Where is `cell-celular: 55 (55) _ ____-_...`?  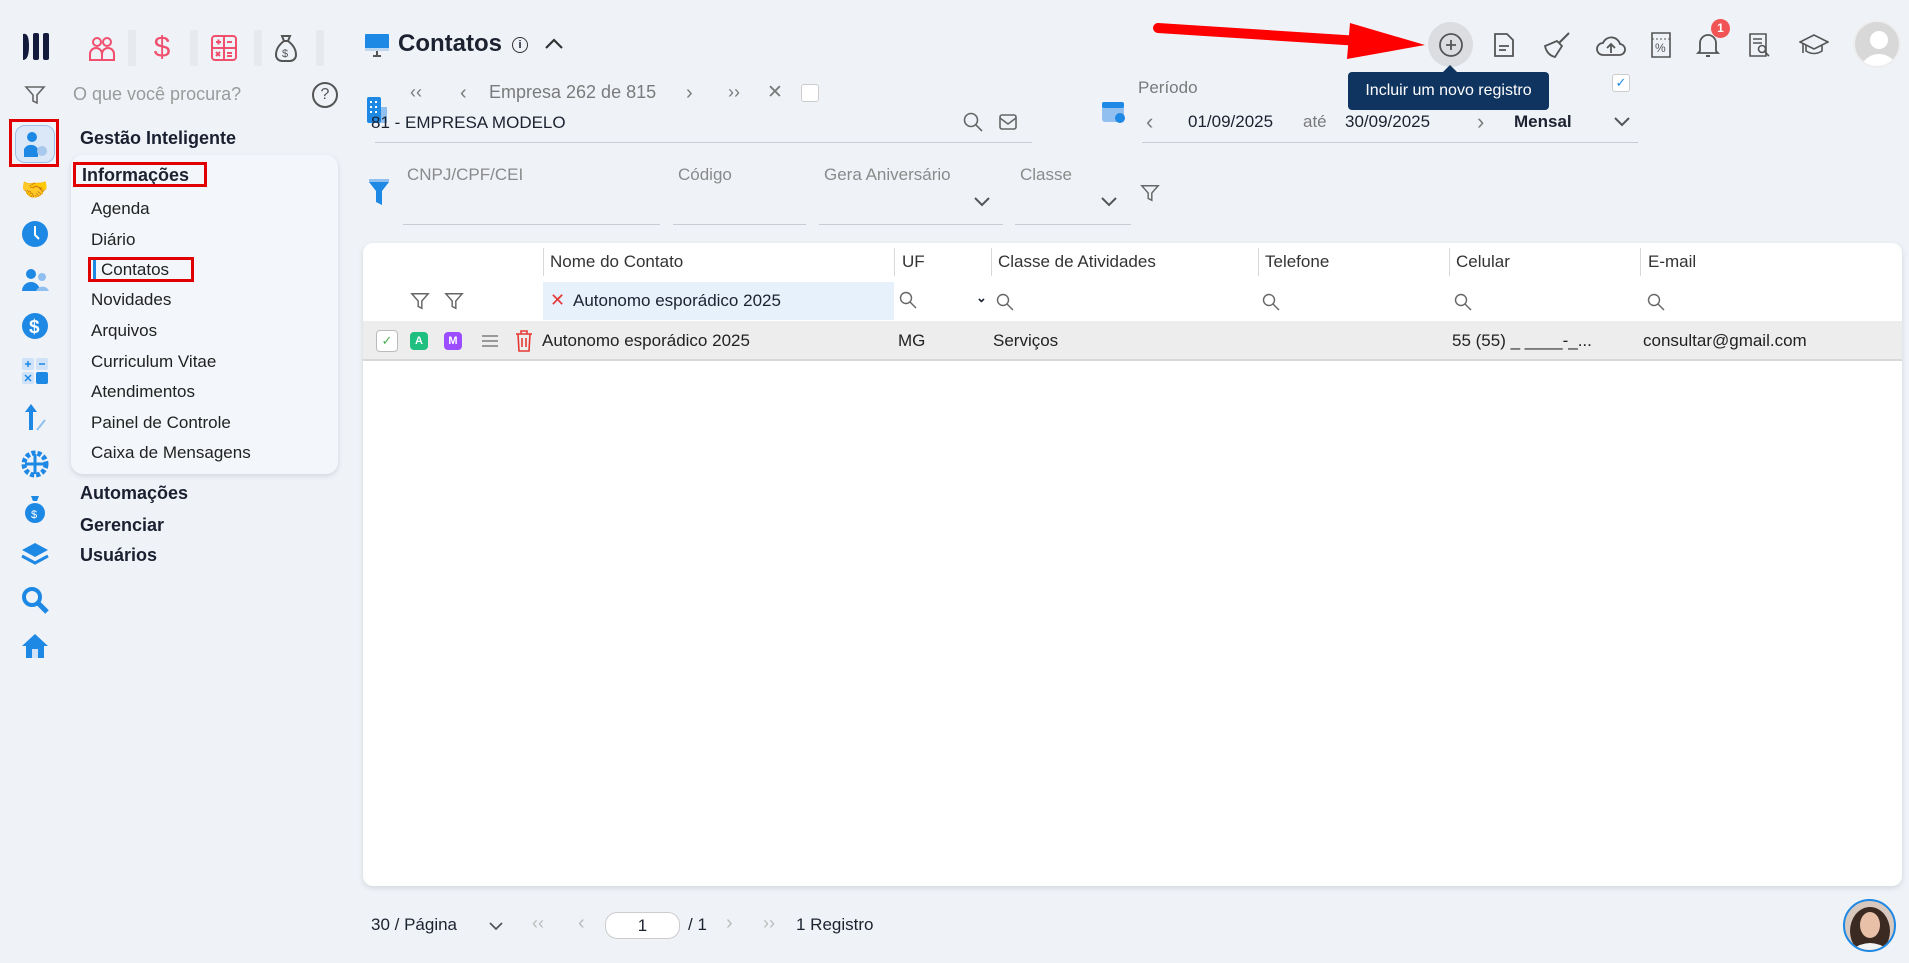 cell-celular: 55 (55) _ ____-_... is located at coordinates (1522, 340).